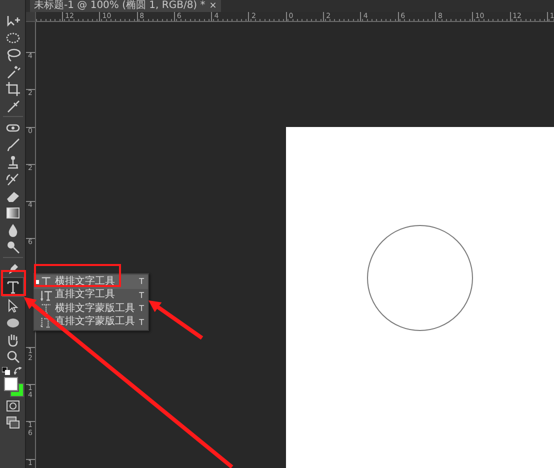 This screenshot has width=554, height=468. Describe the element at coordinates (213, 6) in the screenshot. I see `close-button: ×` at that location.